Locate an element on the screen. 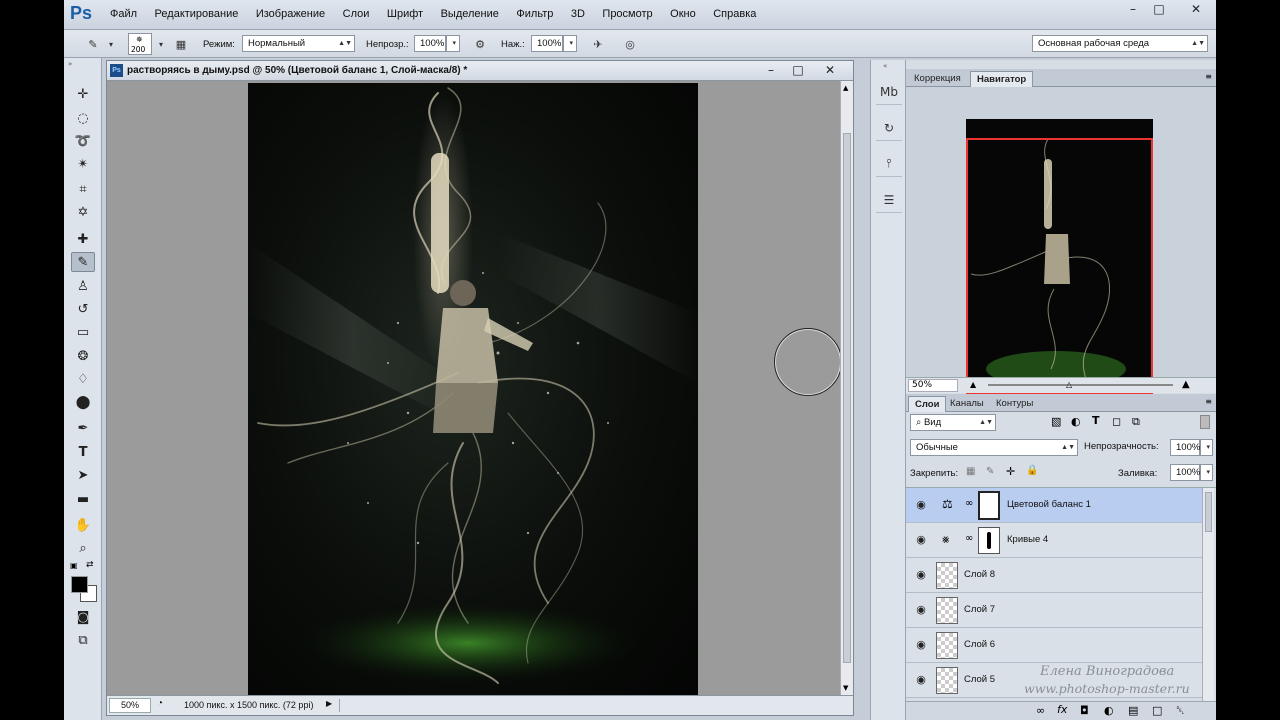 The height and width of the screenshot is (720, 1280). menu-select: Выделение is located at coordinates (470, 14).